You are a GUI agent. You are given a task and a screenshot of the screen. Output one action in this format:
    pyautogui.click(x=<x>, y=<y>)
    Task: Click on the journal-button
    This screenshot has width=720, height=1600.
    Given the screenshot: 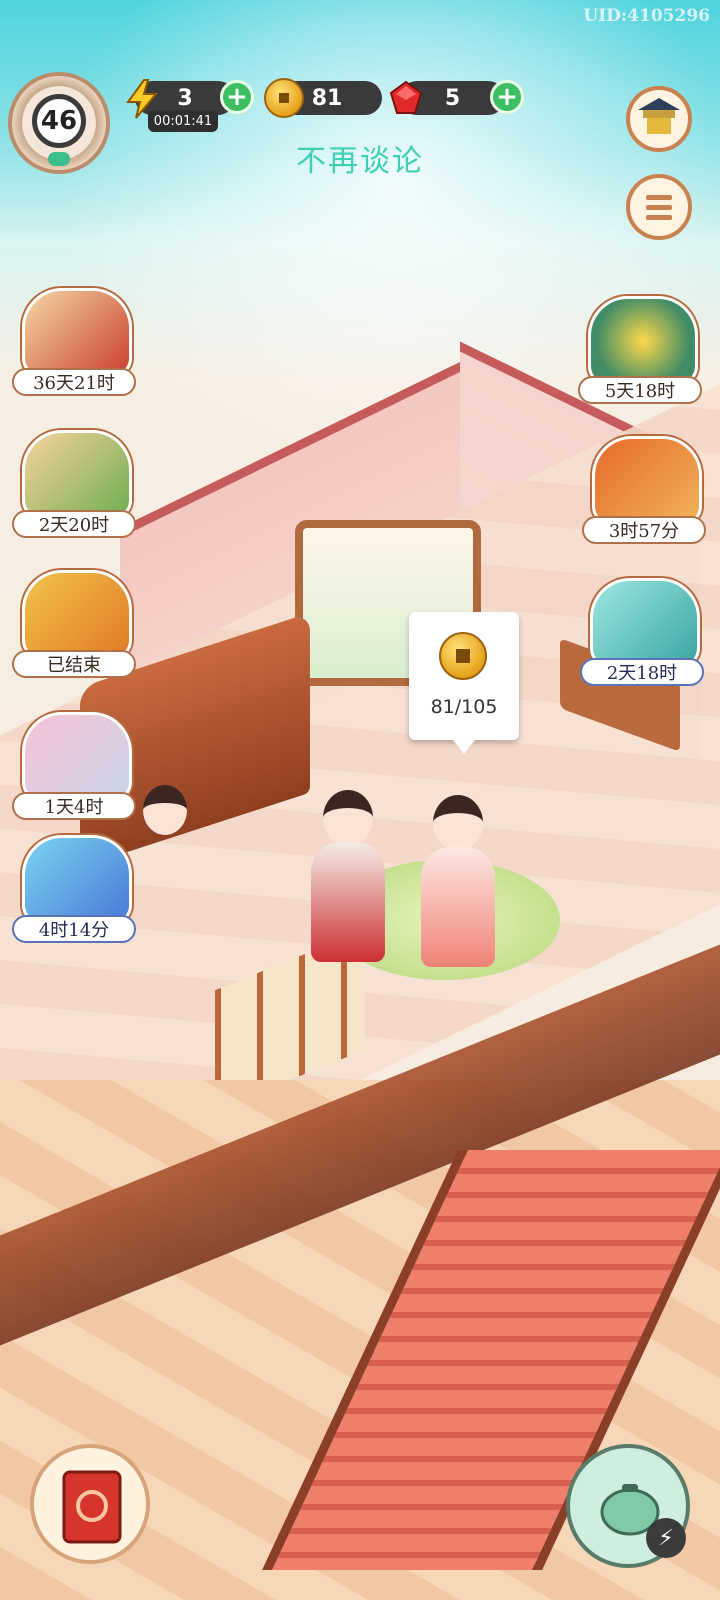 What is the action you would take?
    pyautogui.click(x=90, y=1504)
    